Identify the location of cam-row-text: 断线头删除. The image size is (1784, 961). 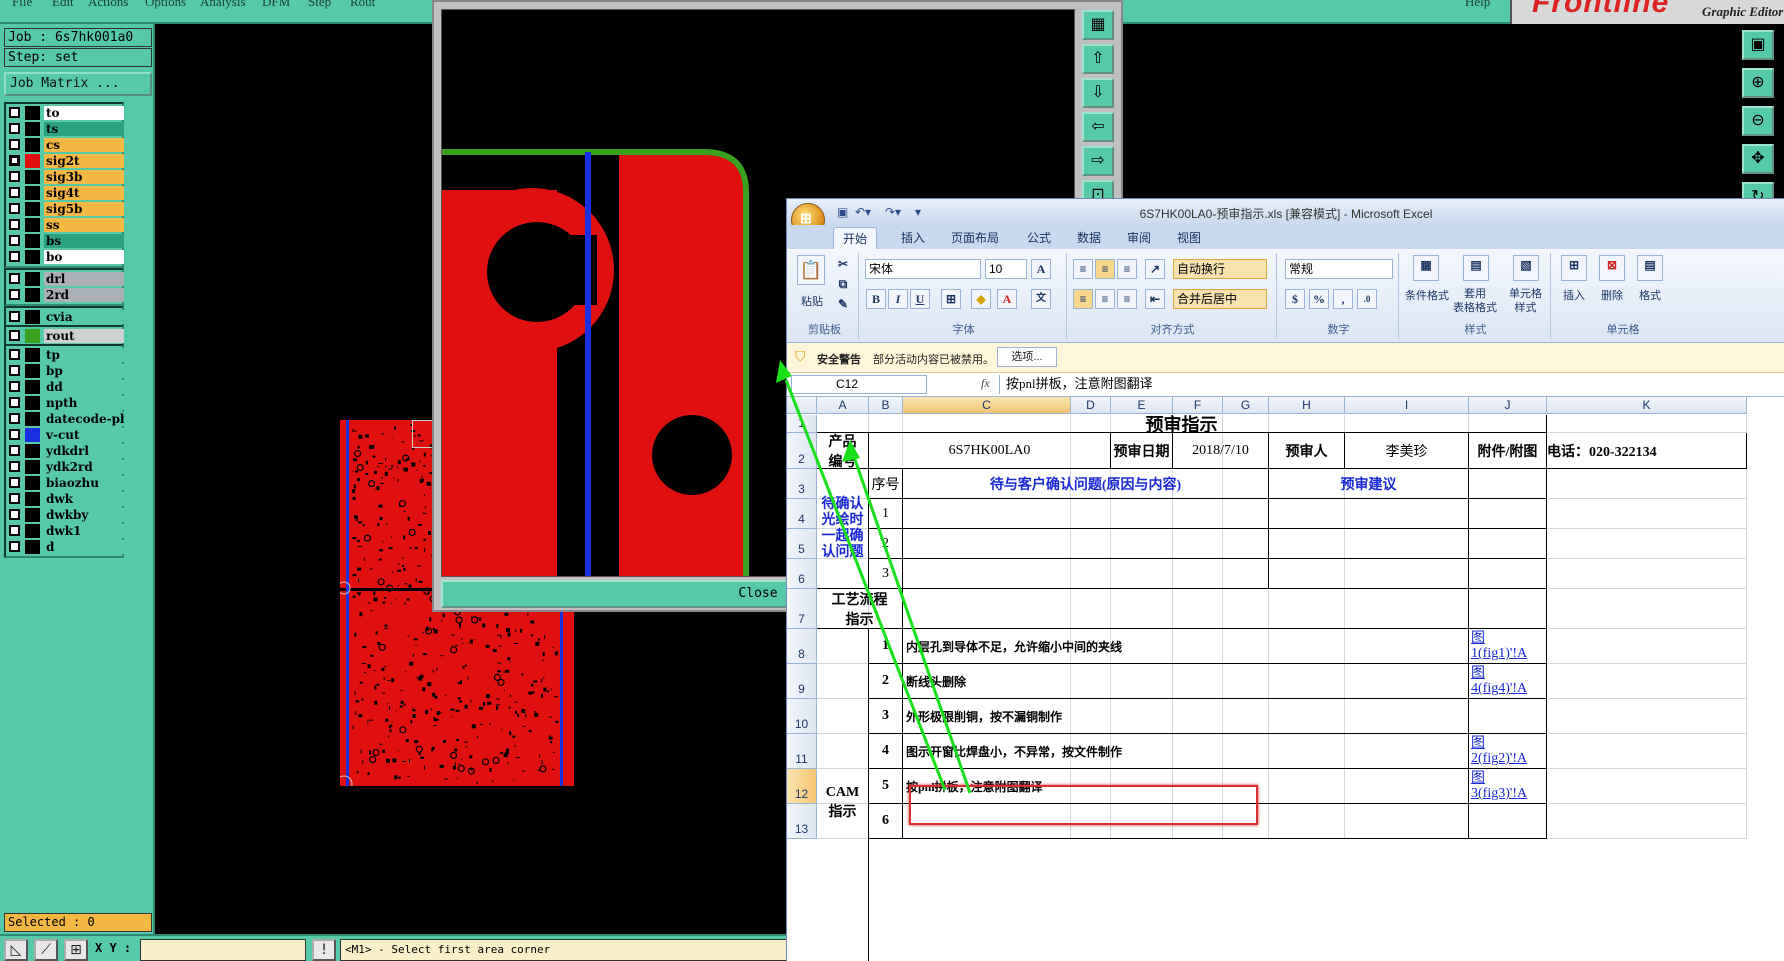
(1186, 681).